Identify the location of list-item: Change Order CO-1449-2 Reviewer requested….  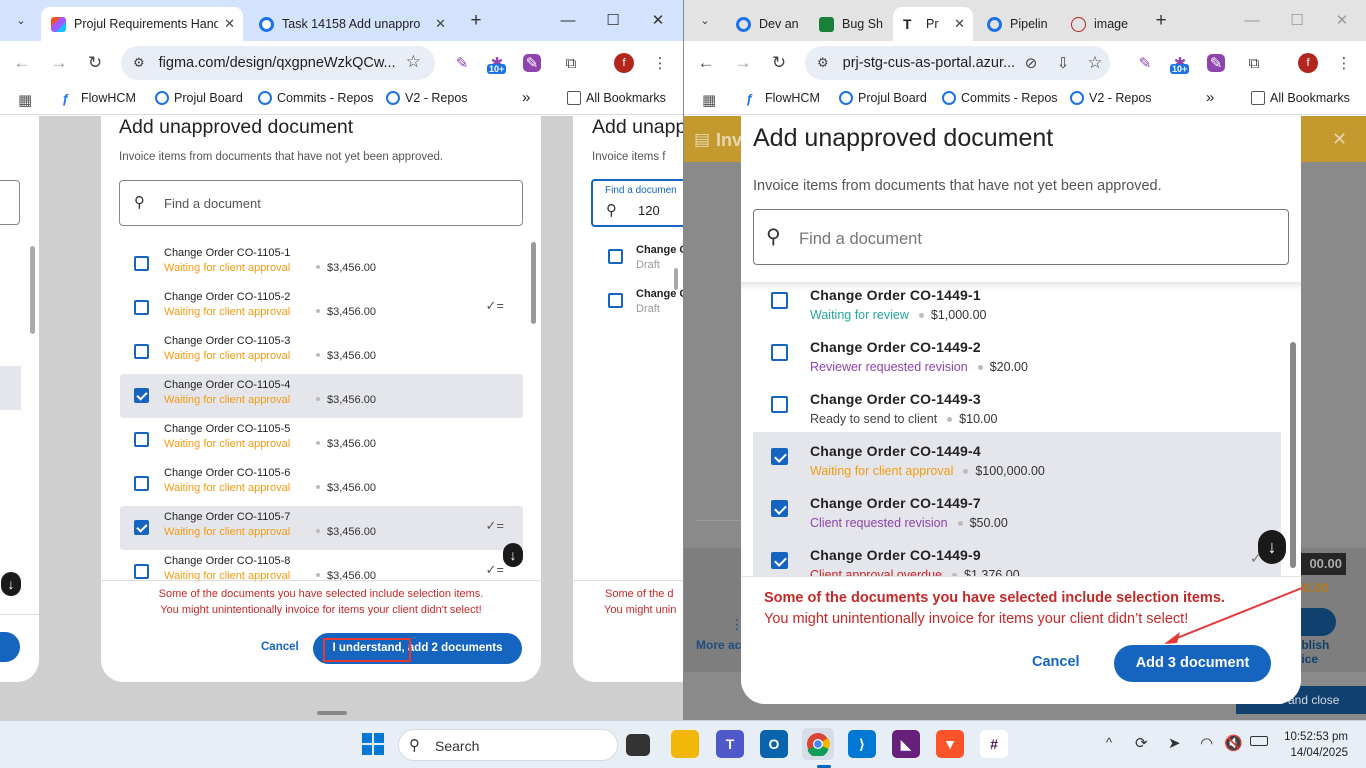
(1017, 354).